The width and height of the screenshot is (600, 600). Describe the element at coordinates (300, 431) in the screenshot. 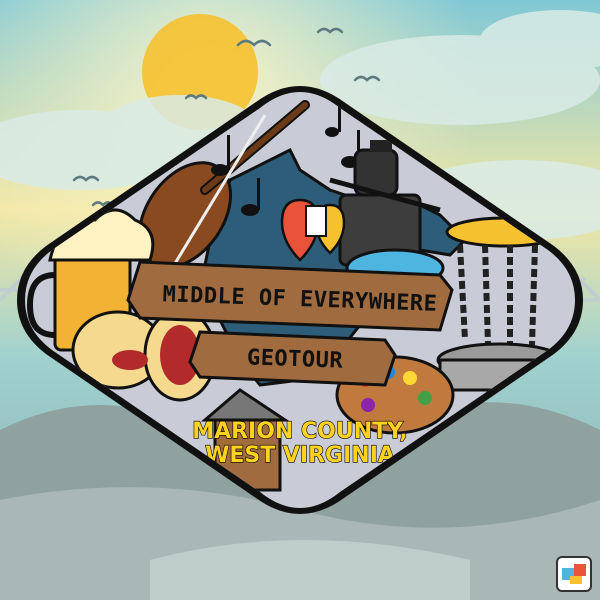

I see `location-line1: MARION COUNTY,` at that location.